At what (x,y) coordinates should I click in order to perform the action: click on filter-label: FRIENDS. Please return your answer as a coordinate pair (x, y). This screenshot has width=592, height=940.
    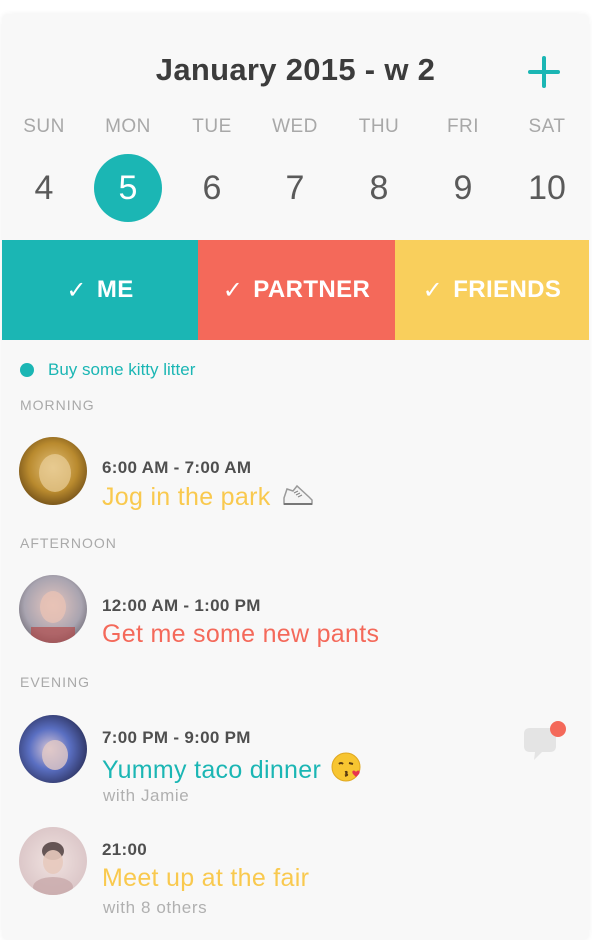
    Looking at the image, I should click on (507, 289).